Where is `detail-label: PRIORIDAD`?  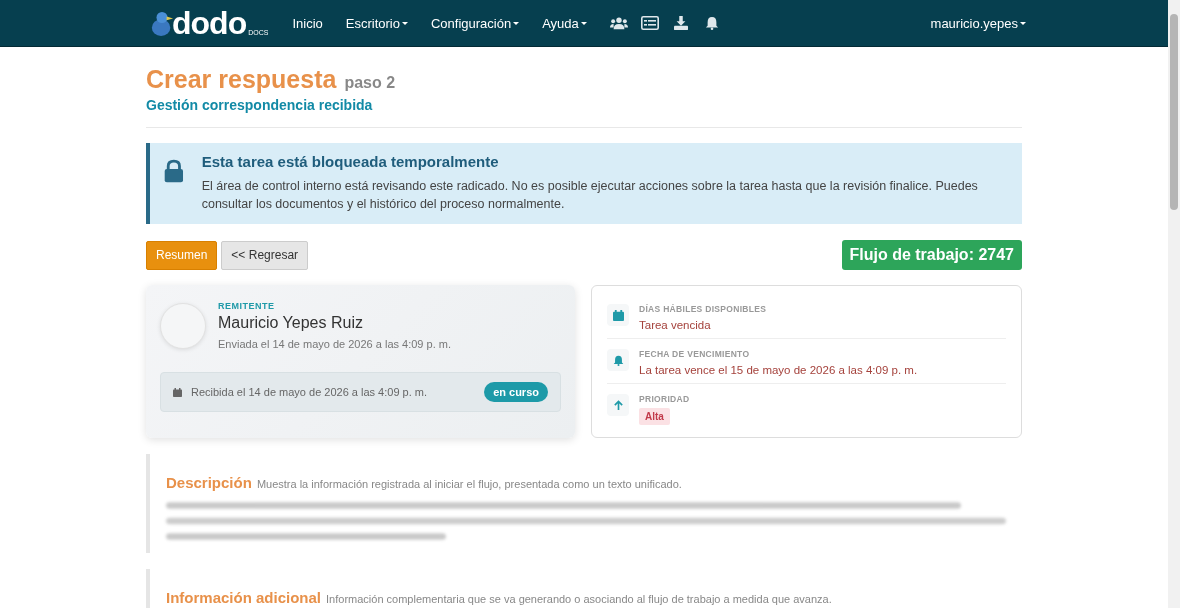 detail-label: PRIORIDAD is located at coordinates (664, 399).